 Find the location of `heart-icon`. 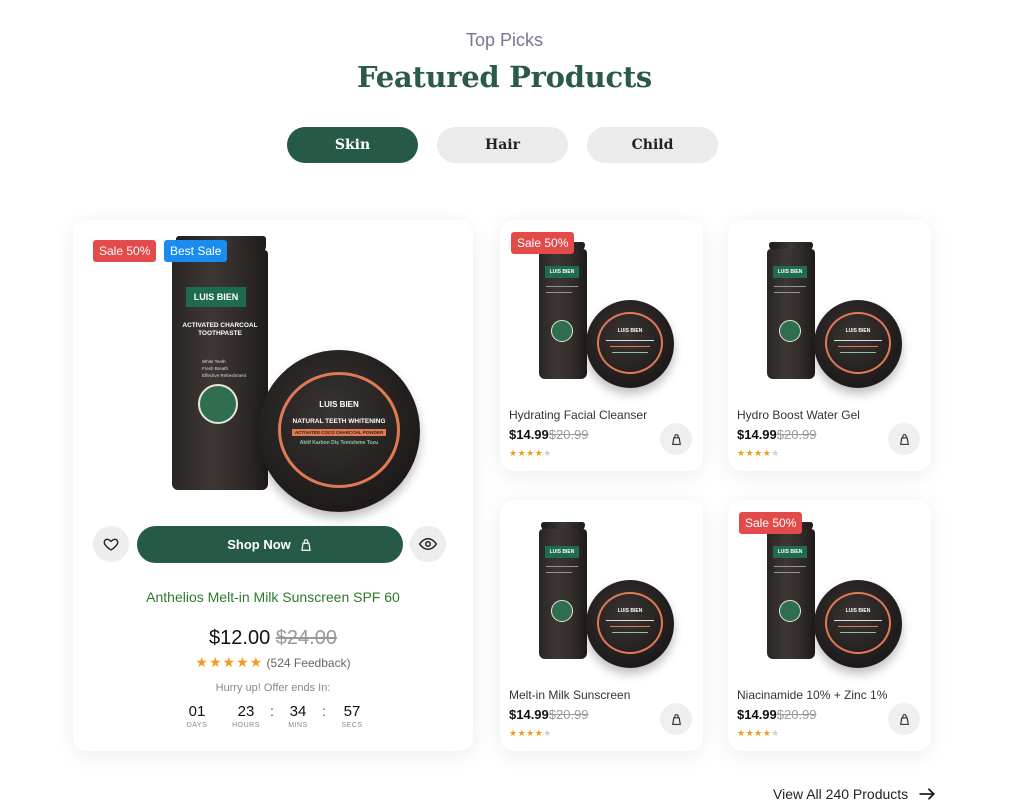

heart-icon is located at coordinates (111, 544).